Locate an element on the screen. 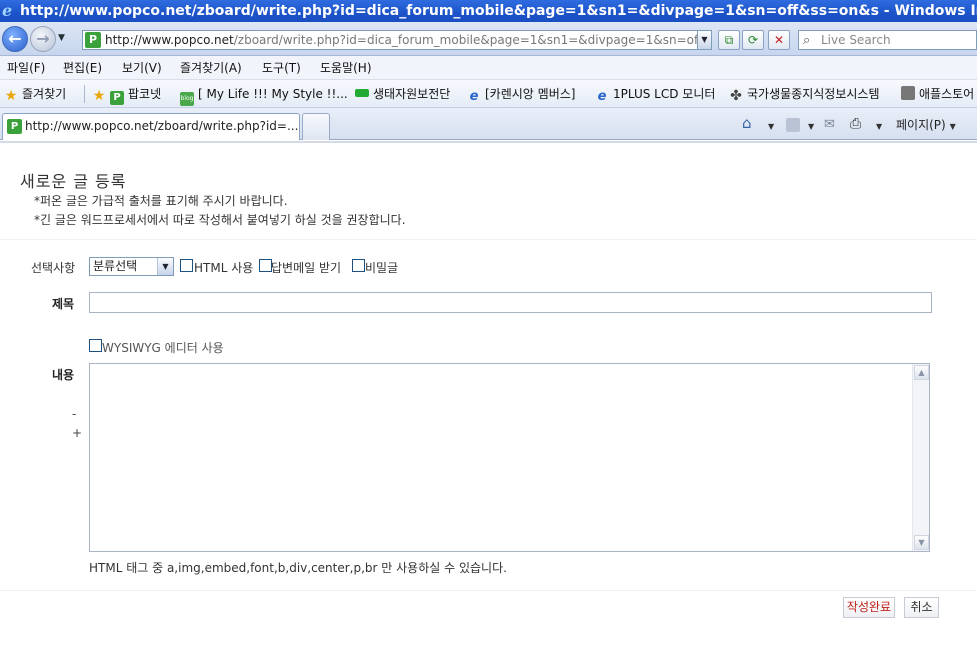 This screenshot has width=977, height=662. stop-icon: ✕ is located at coordinates (779, 40).